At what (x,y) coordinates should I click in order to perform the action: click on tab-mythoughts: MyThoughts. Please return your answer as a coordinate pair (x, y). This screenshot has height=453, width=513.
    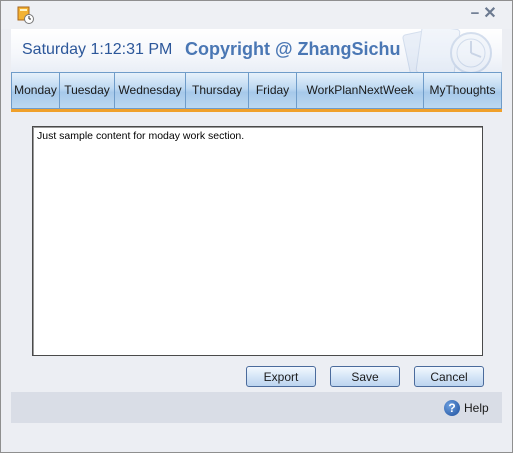
    Looking at the image, I should click on (463, 90).